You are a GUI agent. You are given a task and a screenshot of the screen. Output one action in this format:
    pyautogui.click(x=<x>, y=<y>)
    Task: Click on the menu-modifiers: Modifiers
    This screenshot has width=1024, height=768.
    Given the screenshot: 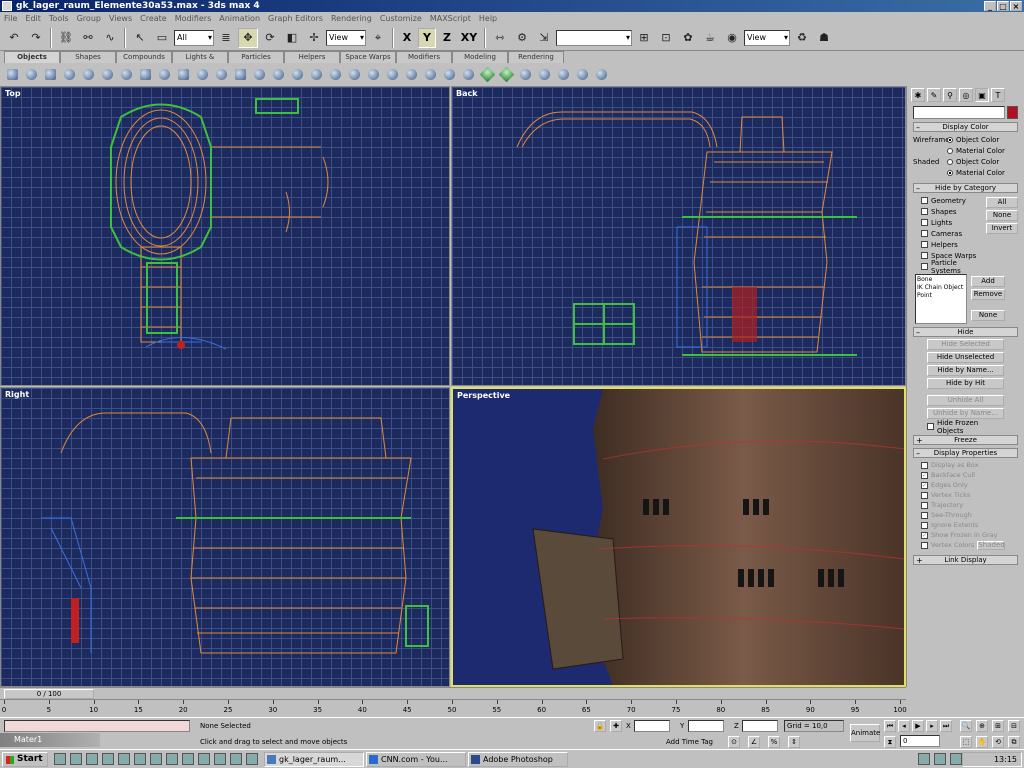 What is the action you would take?
    pyautogui.click(x=193, y=18)
    